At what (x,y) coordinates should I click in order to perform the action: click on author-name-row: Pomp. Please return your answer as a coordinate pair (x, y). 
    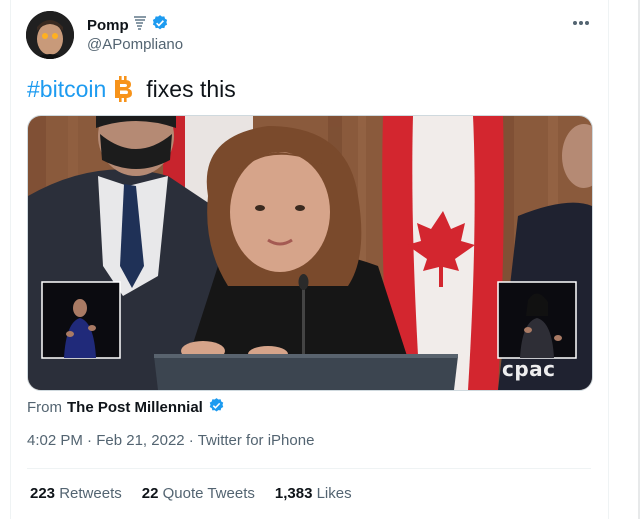
    Looking at the image, I should click on (128, 25).